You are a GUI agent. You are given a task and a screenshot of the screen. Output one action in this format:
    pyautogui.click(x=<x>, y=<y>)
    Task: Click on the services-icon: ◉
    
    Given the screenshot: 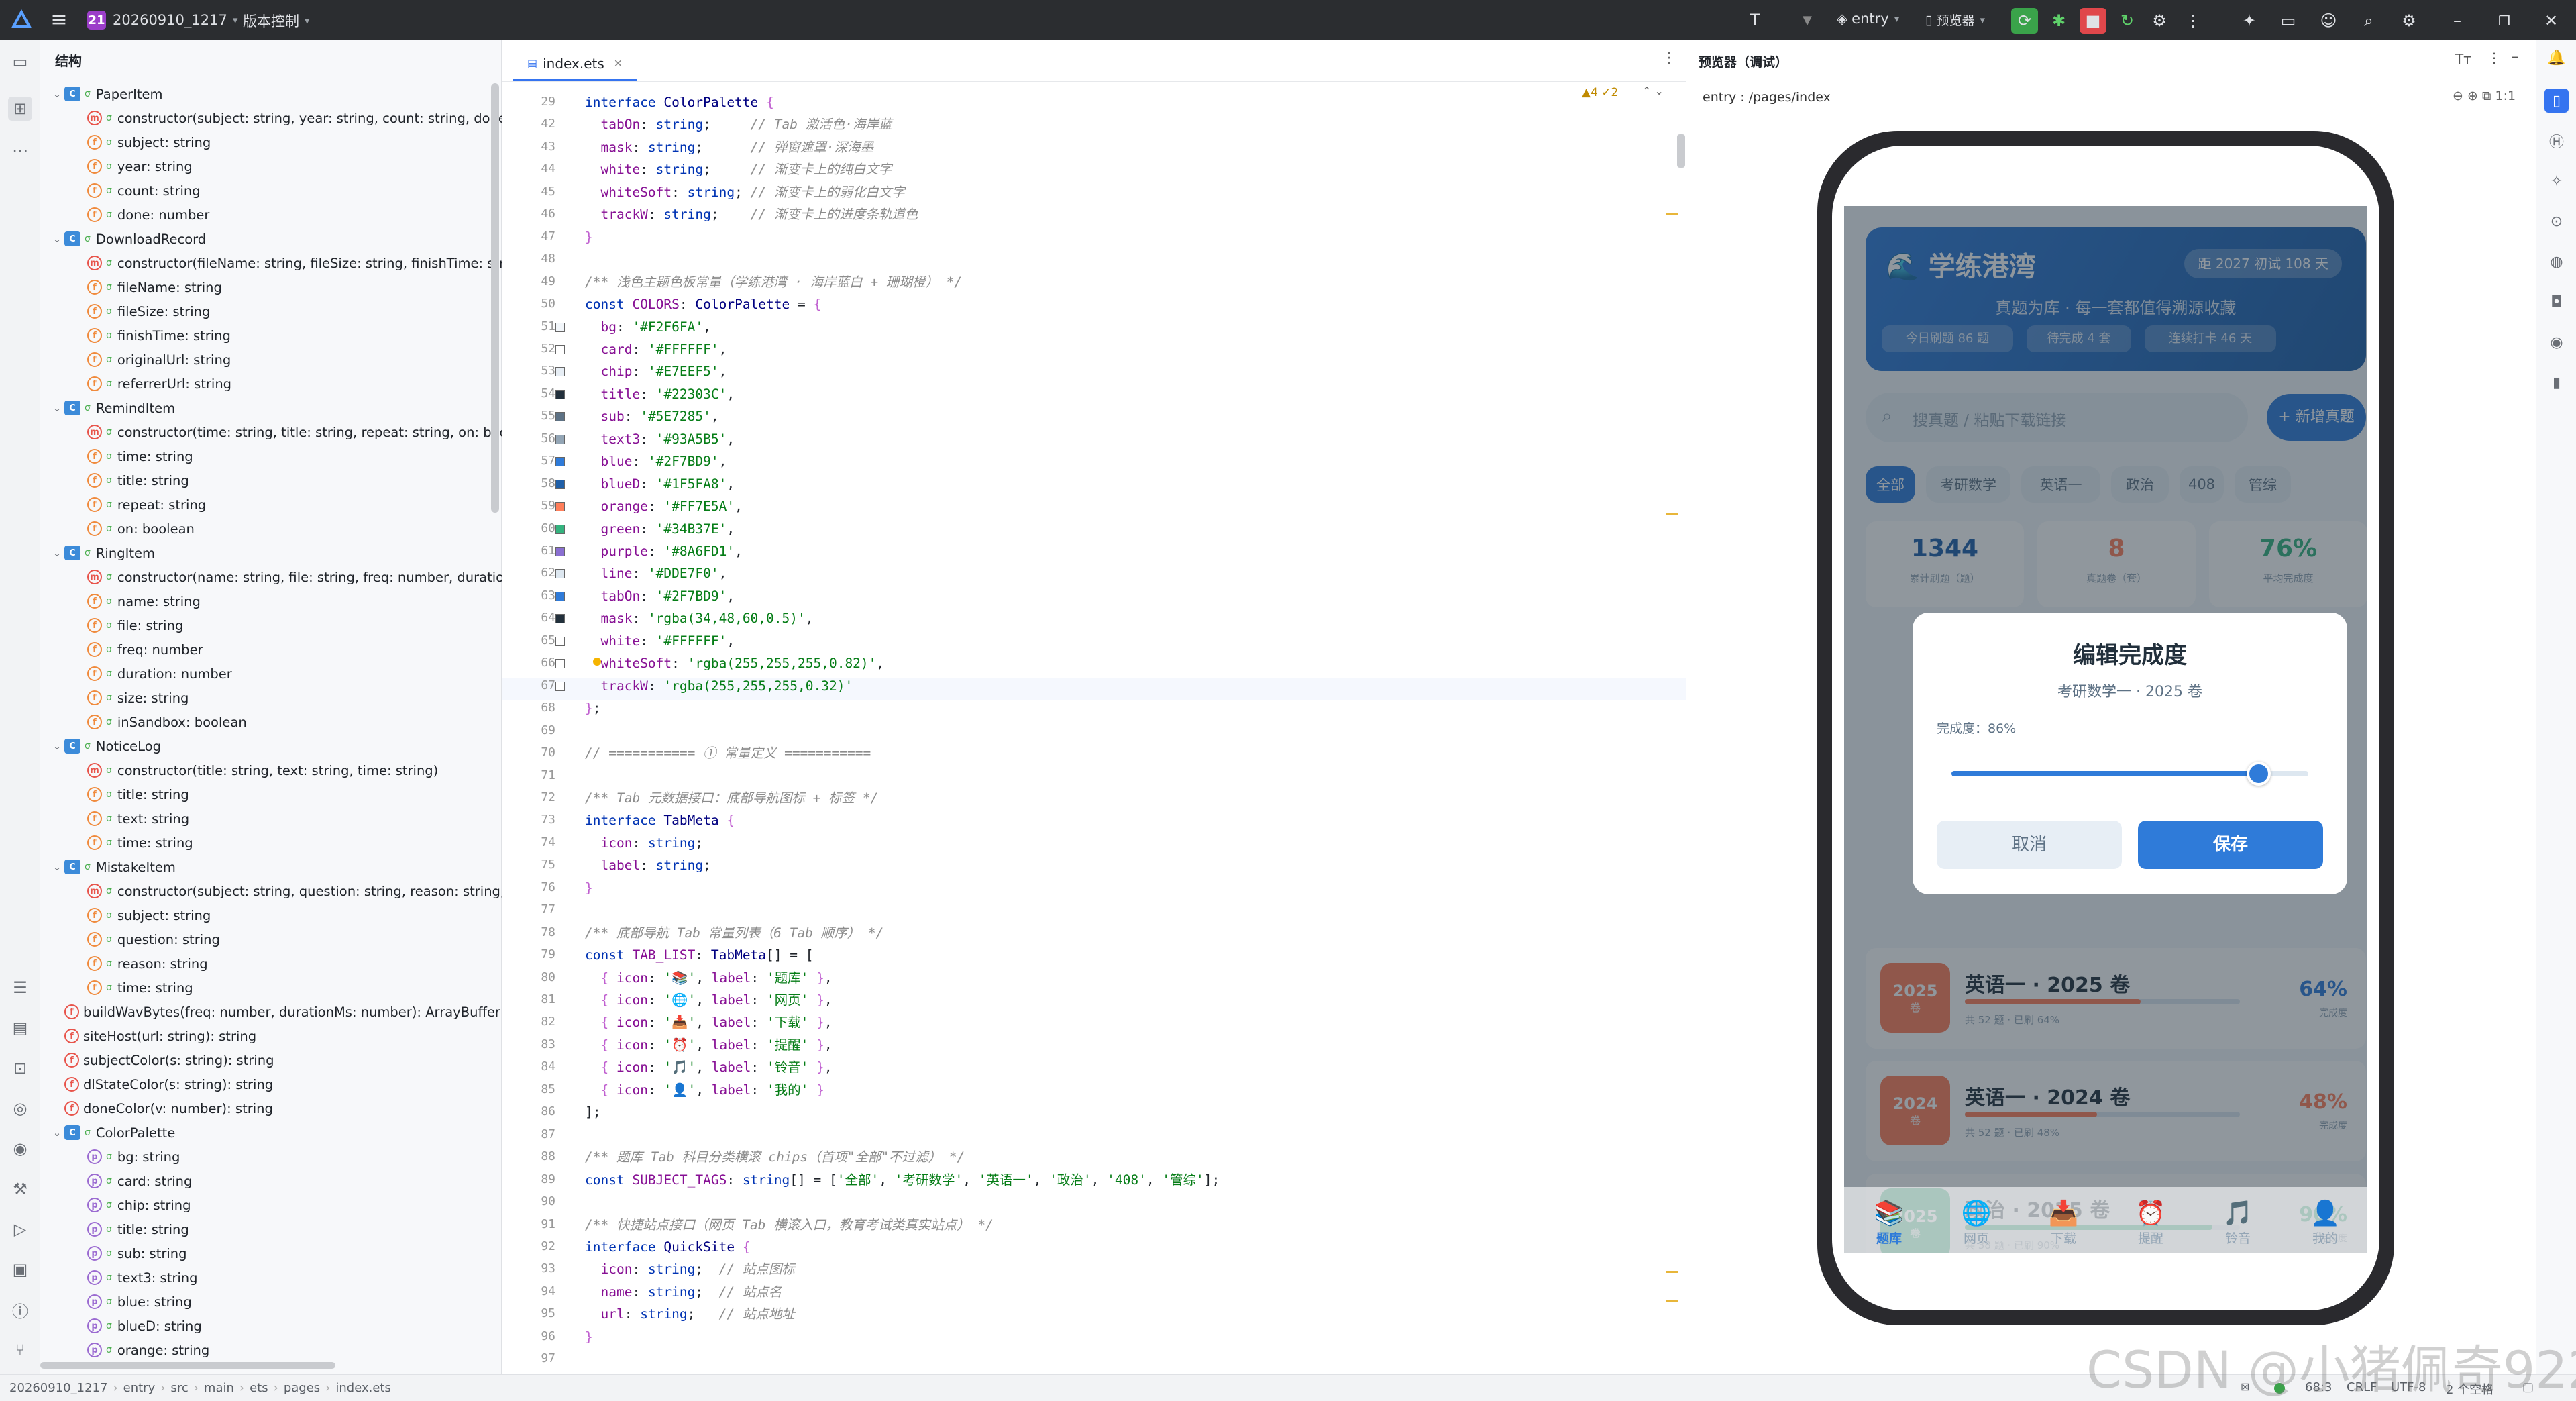 What is the action you would take?
    pyautogui.click(x=20, y=1149)
    